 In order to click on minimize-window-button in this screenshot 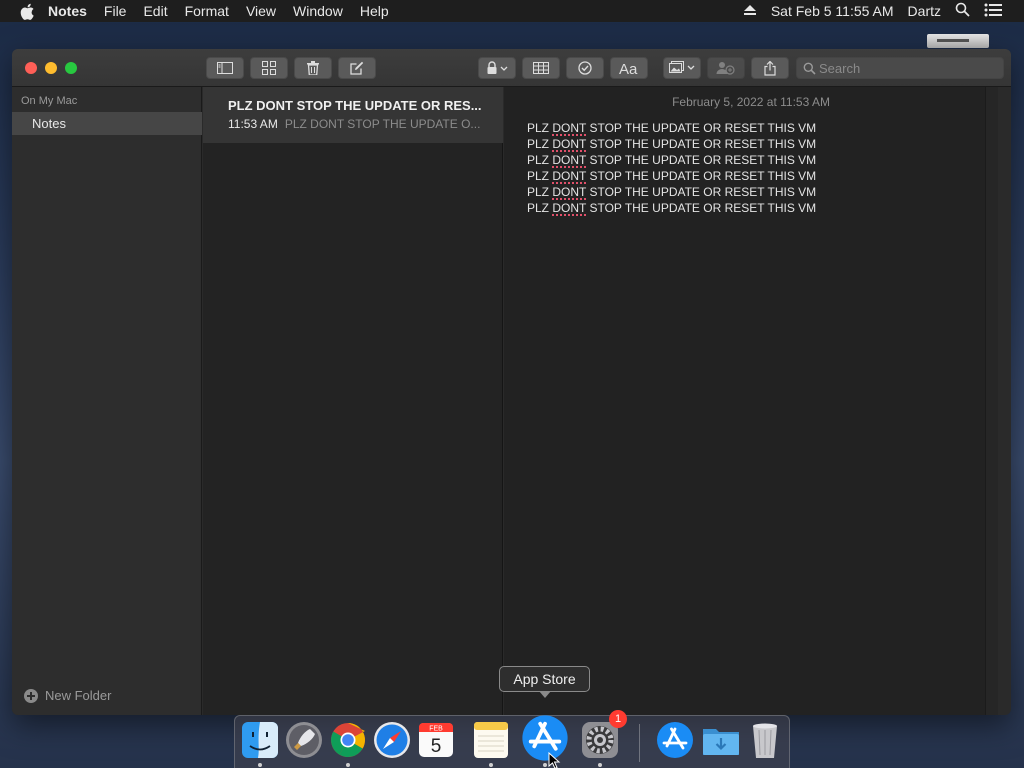, I will do `click(51, 68)`.